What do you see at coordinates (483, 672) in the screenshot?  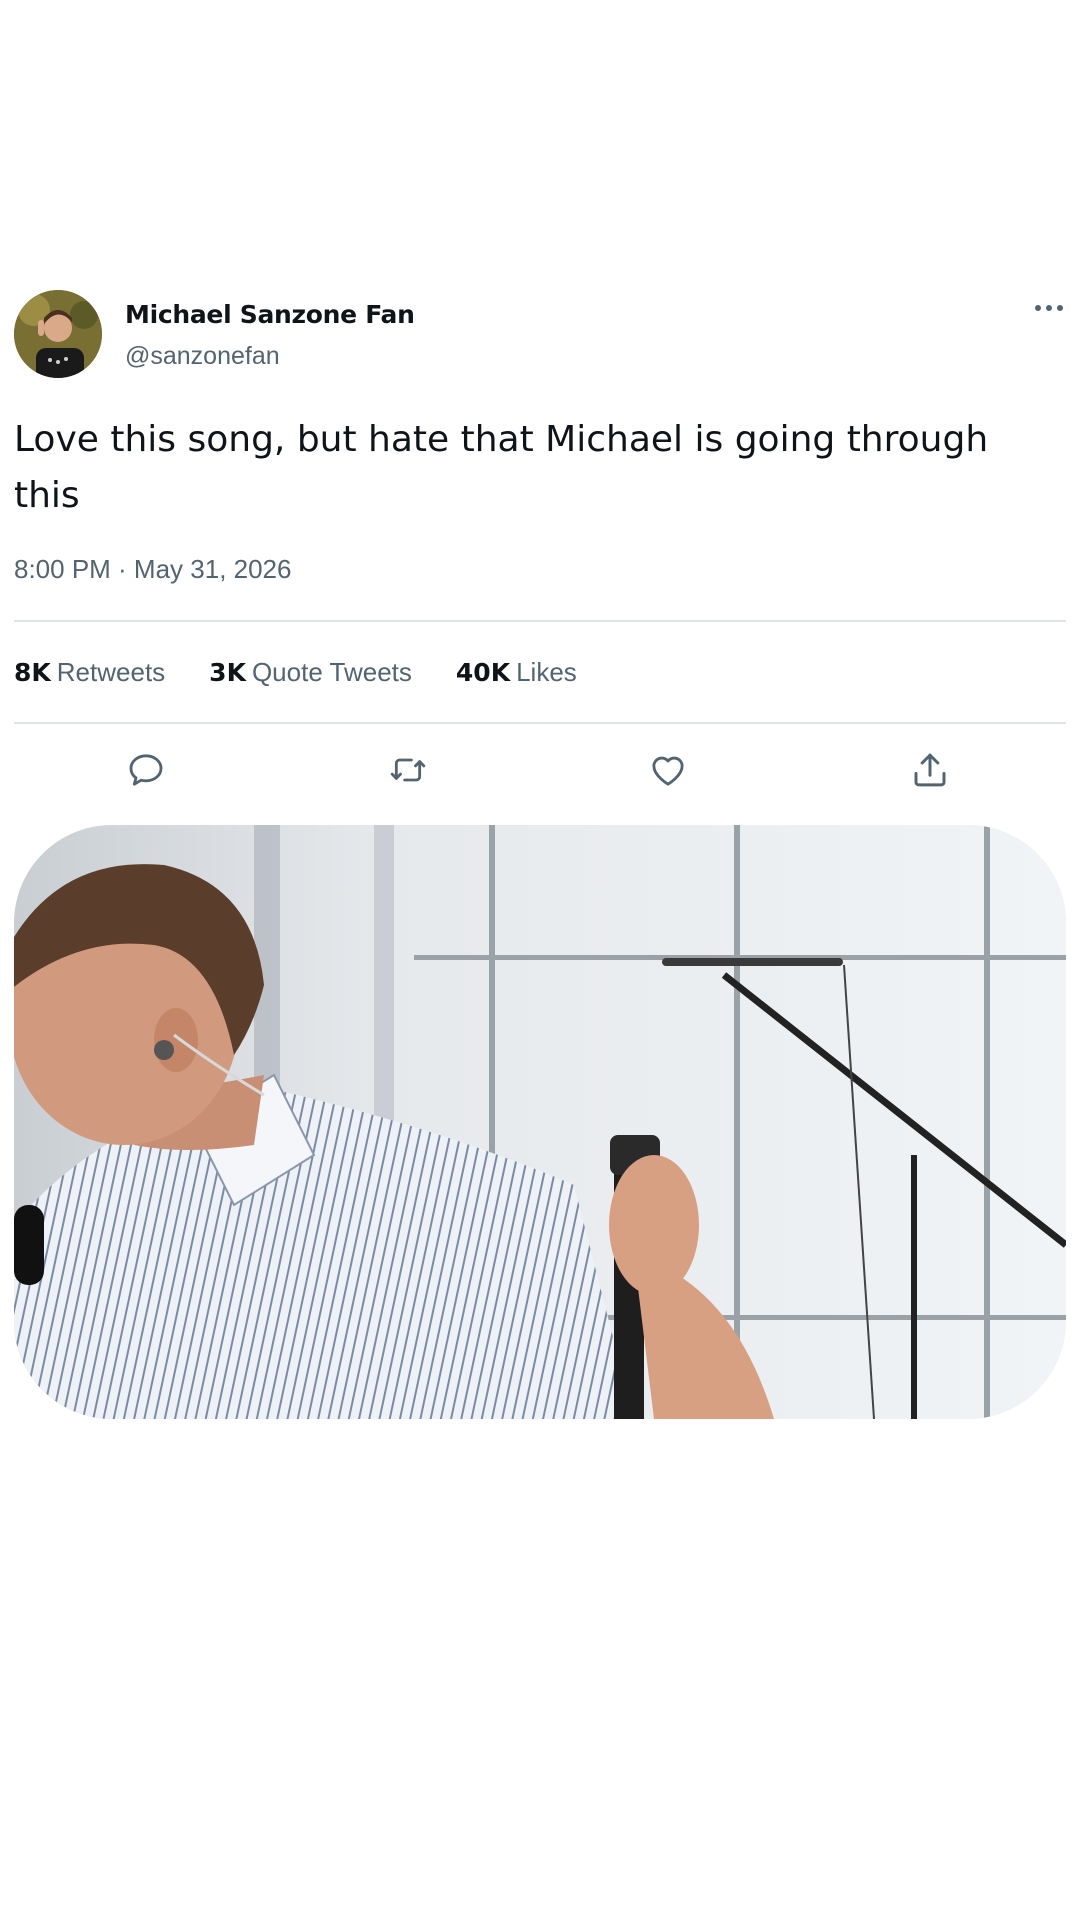 I see `likes-count: 40K` at bounding box center [483, 672].